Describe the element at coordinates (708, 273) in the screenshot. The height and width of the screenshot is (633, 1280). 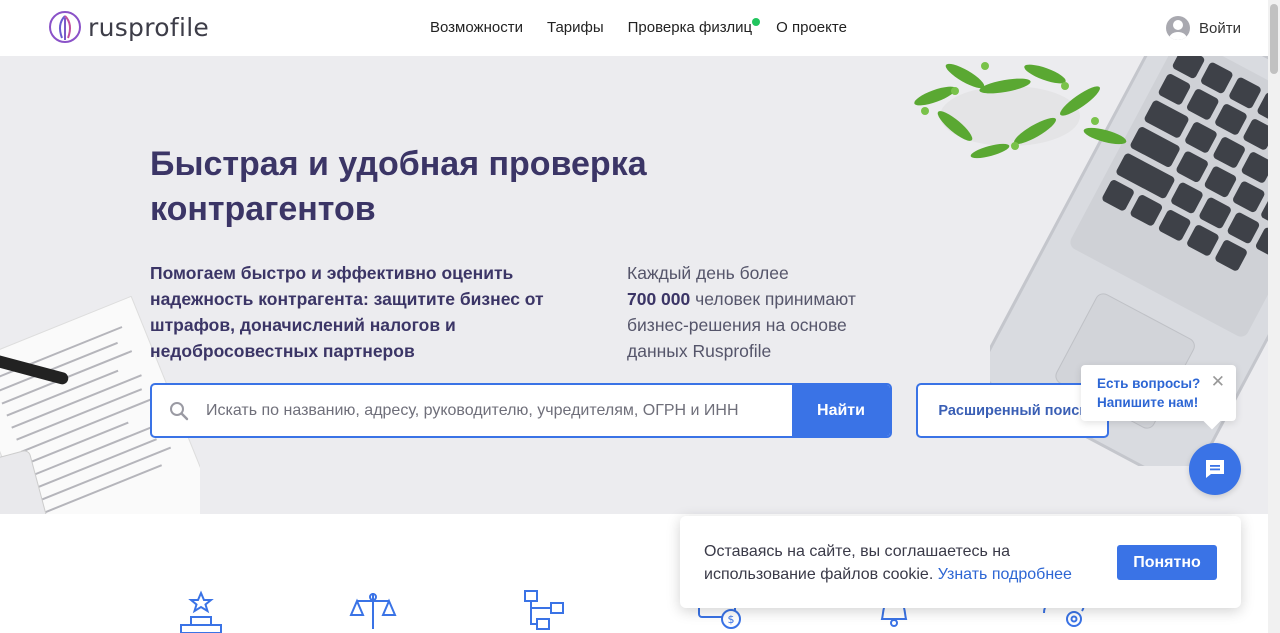
I see `stats-prefix: Каждый день более` at that location.